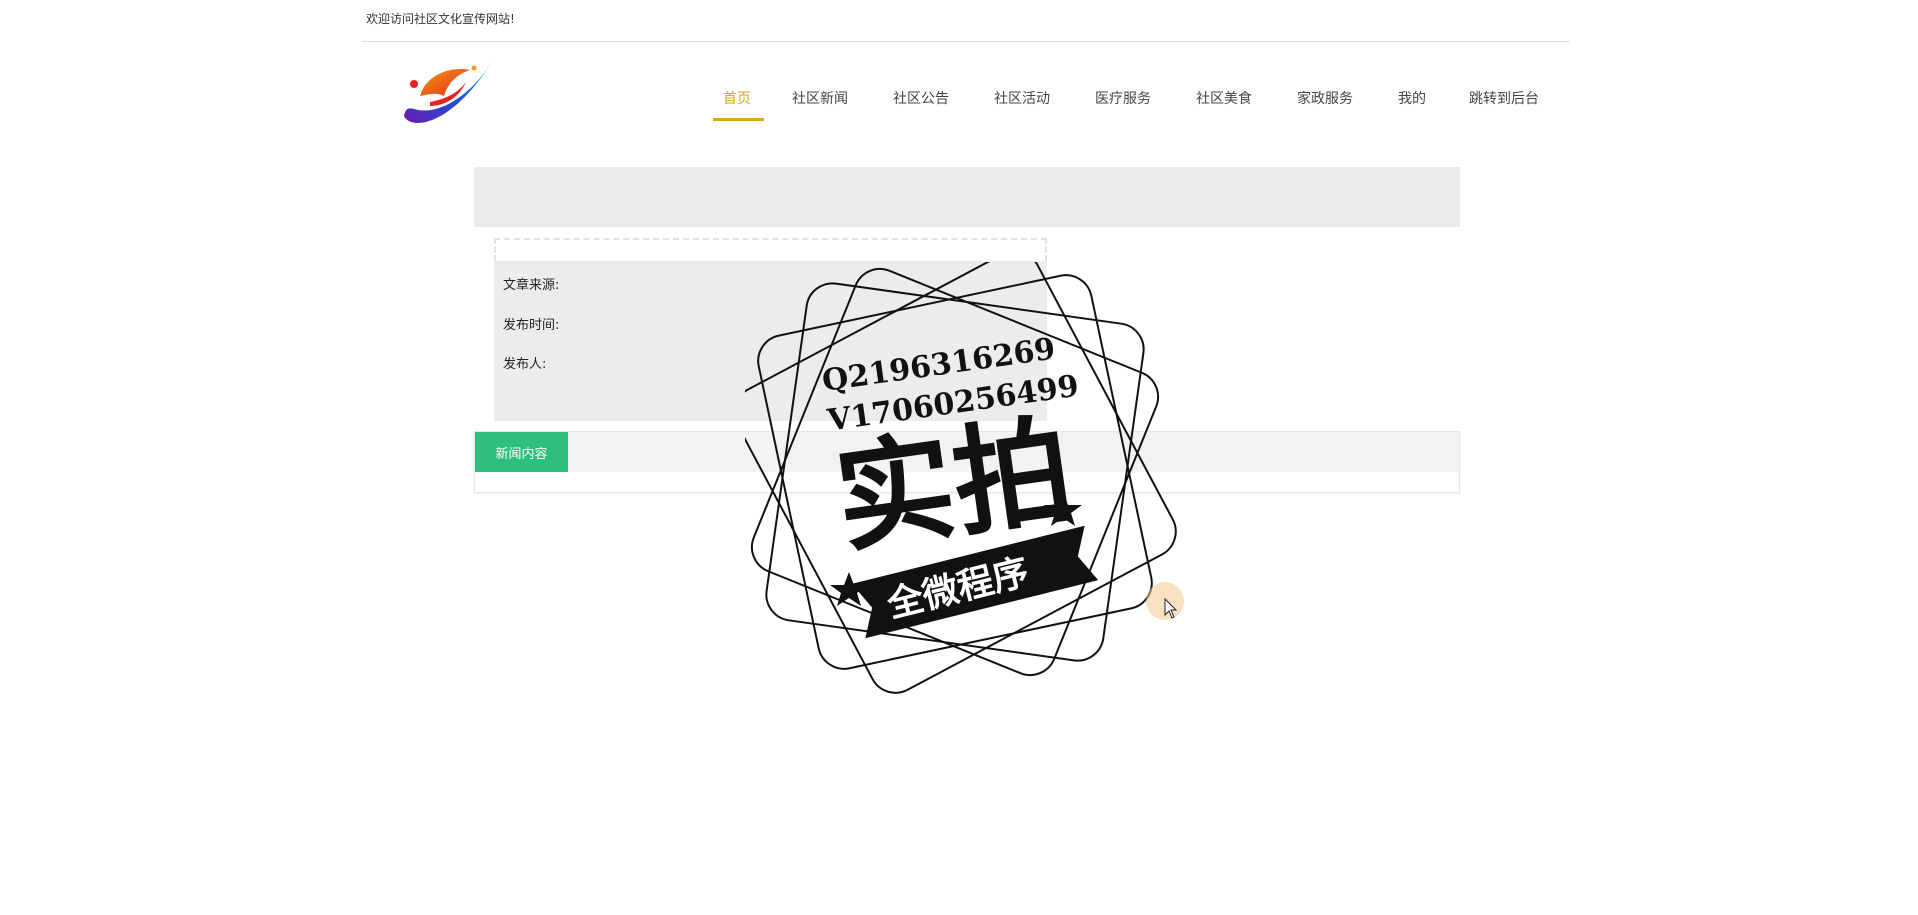 The width and height of the screenshot is (1918, 915). Describe the element at coordinates (448, 94) in the screenshot. I see `site-logo` at that location.